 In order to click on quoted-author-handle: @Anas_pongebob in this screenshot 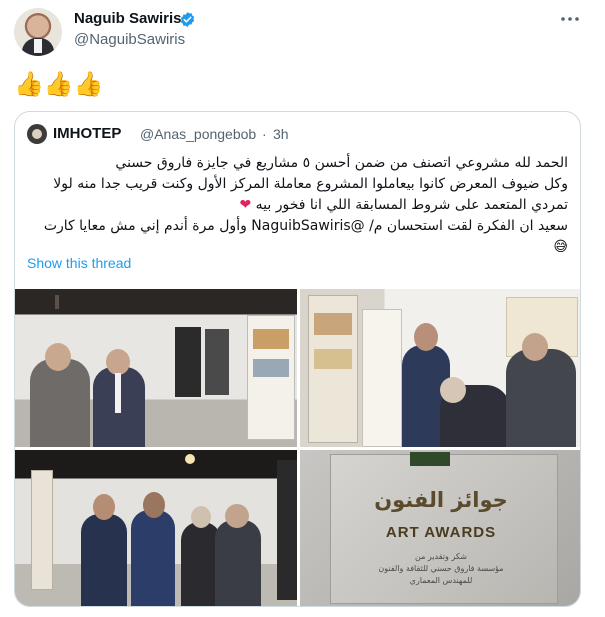, I will do `click(198, 134)`.